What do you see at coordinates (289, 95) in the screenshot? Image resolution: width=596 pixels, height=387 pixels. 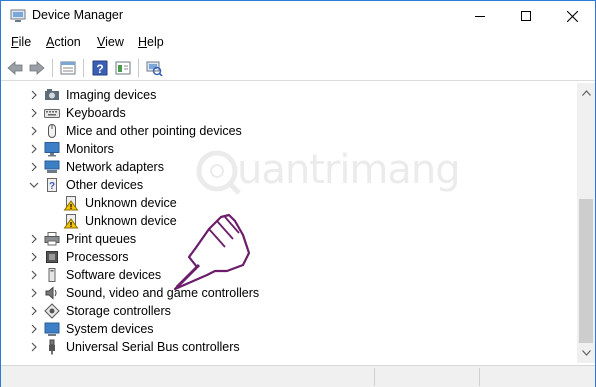 I see `tree-category-item: Imaging devices` at bounding box center [289, 95].